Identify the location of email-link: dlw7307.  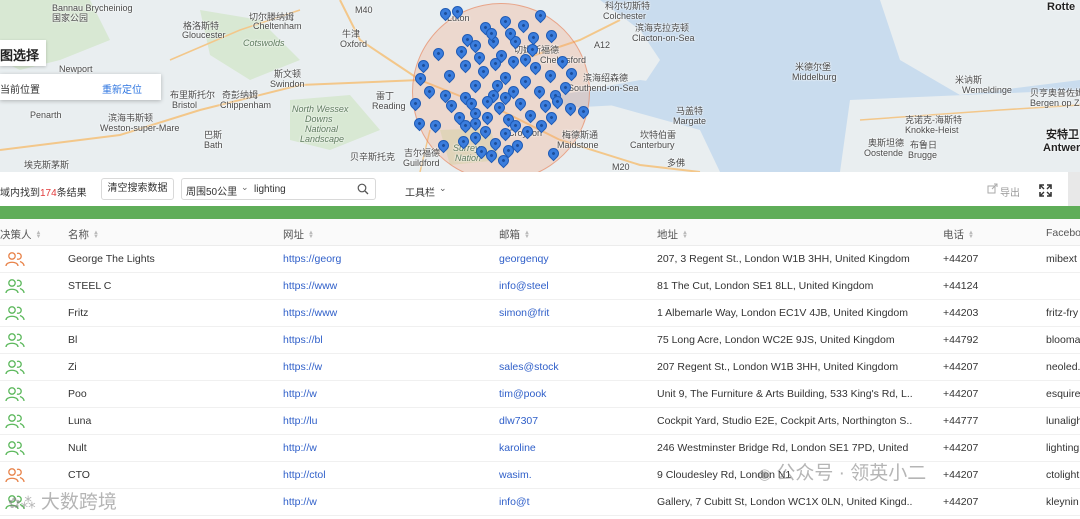
(569, 421).